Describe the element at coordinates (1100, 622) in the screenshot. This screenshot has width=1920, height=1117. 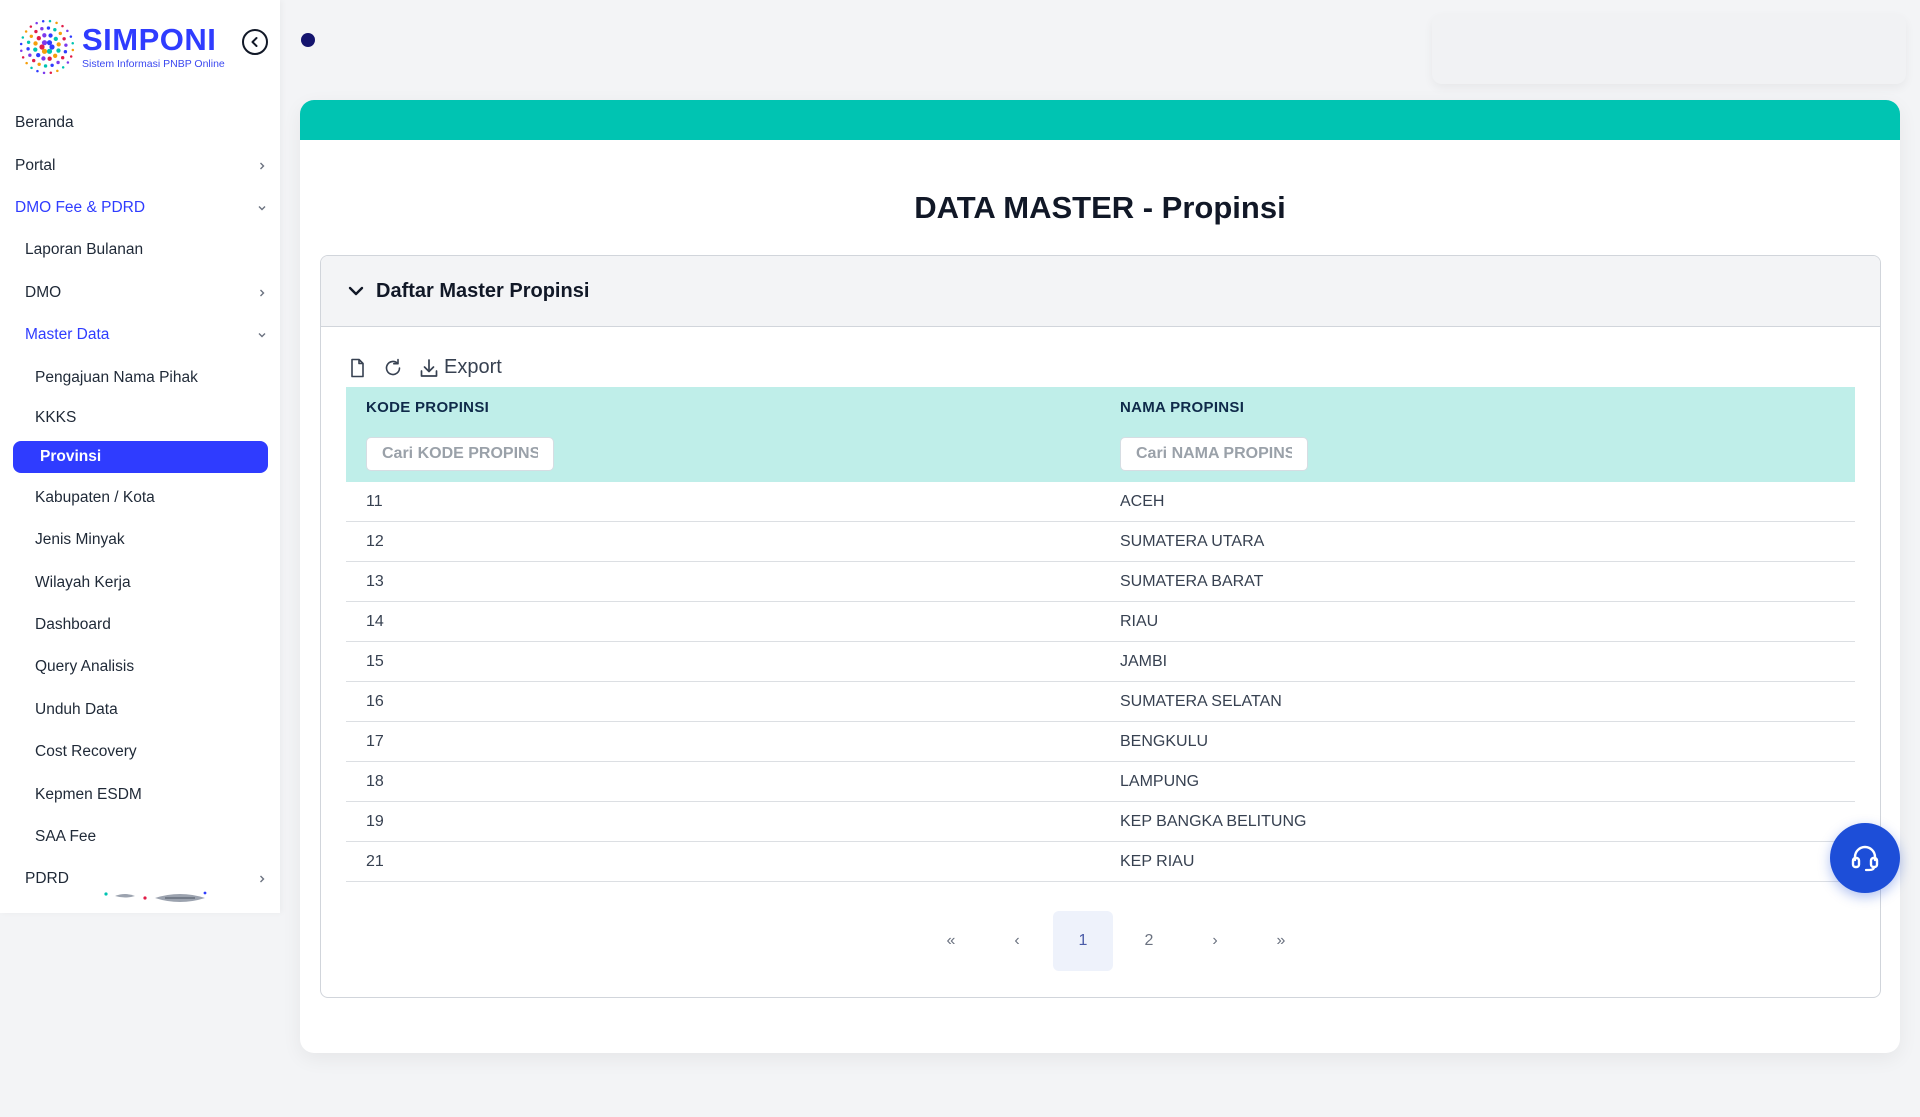
I see `table-row: 14 RIAU` at that location.